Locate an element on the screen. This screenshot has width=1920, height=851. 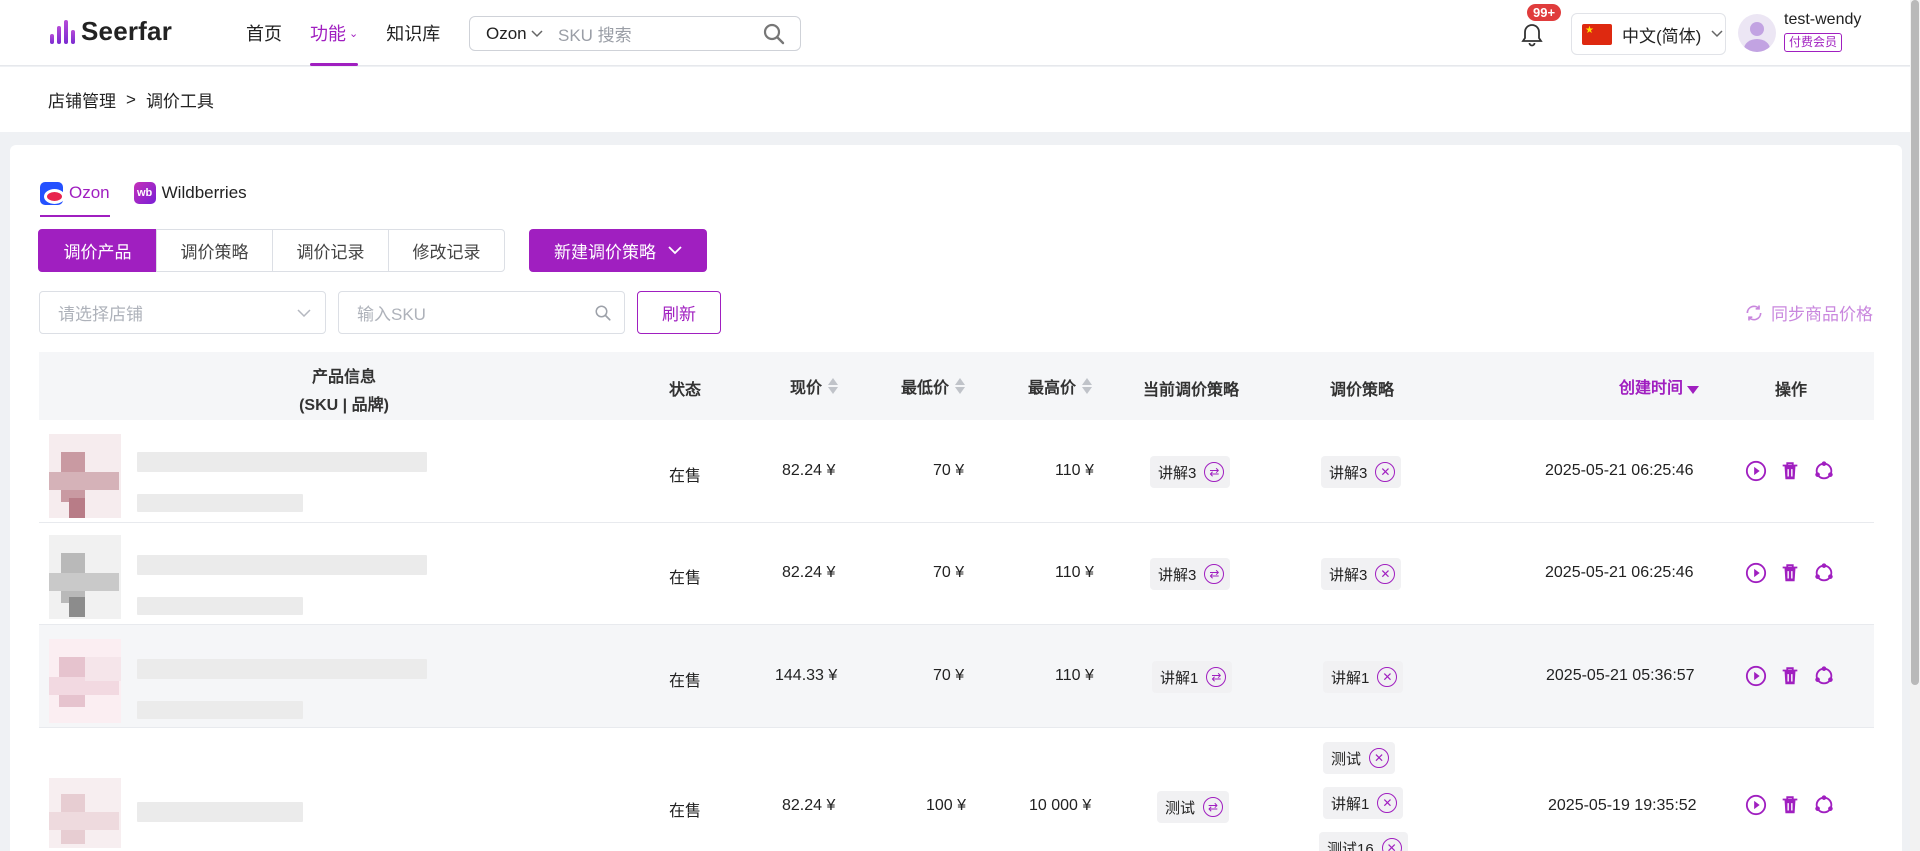
row-min-price: 70 ¥ is located at coordinates (949, 572).